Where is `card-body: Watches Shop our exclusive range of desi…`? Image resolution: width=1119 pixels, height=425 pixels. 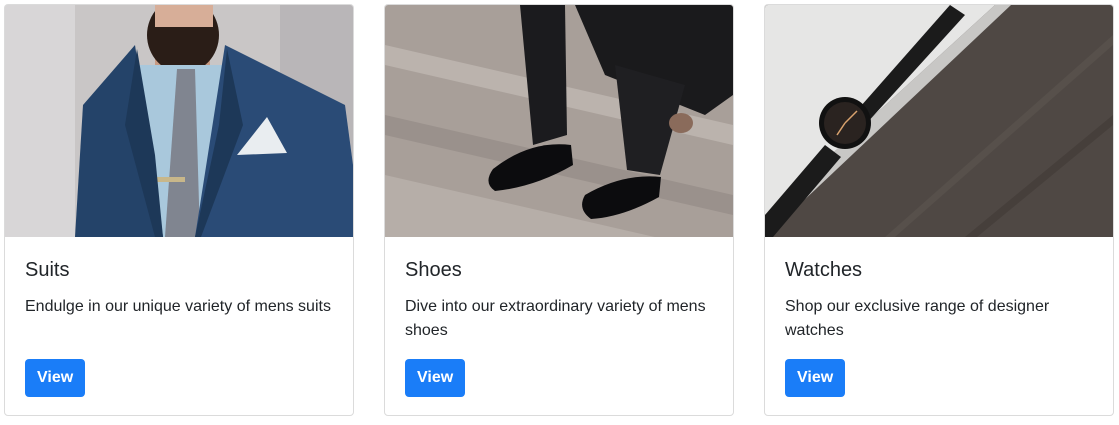
card-body: Watches Shop our exclusive range of desi… is located at coordinates (939, 326).